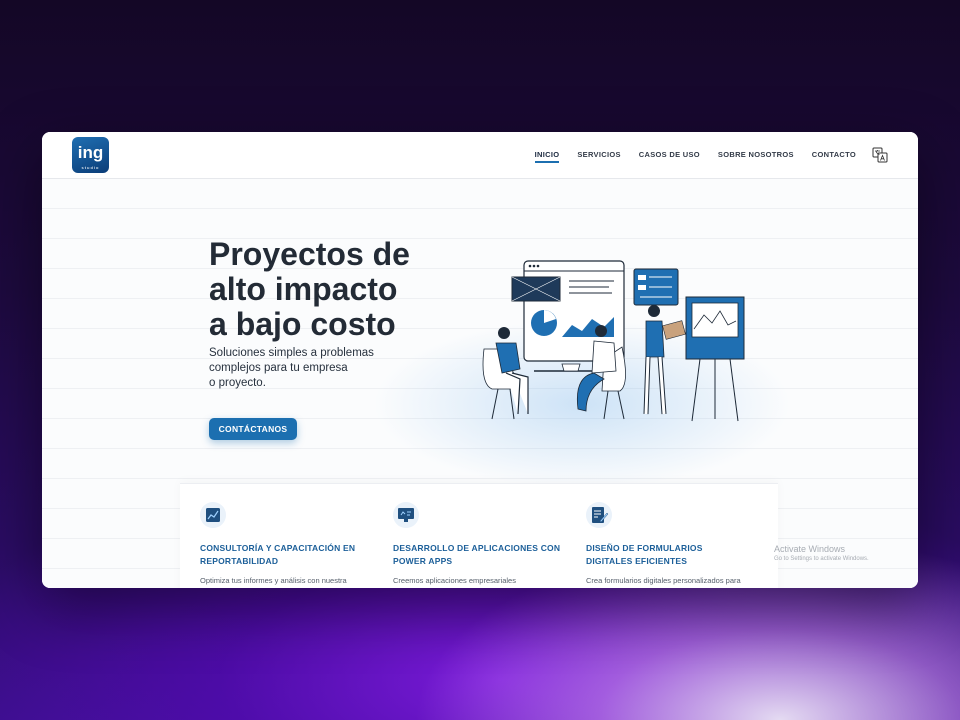  I want to click on hero-title-line-2: alto impacto, so click(303, 289).